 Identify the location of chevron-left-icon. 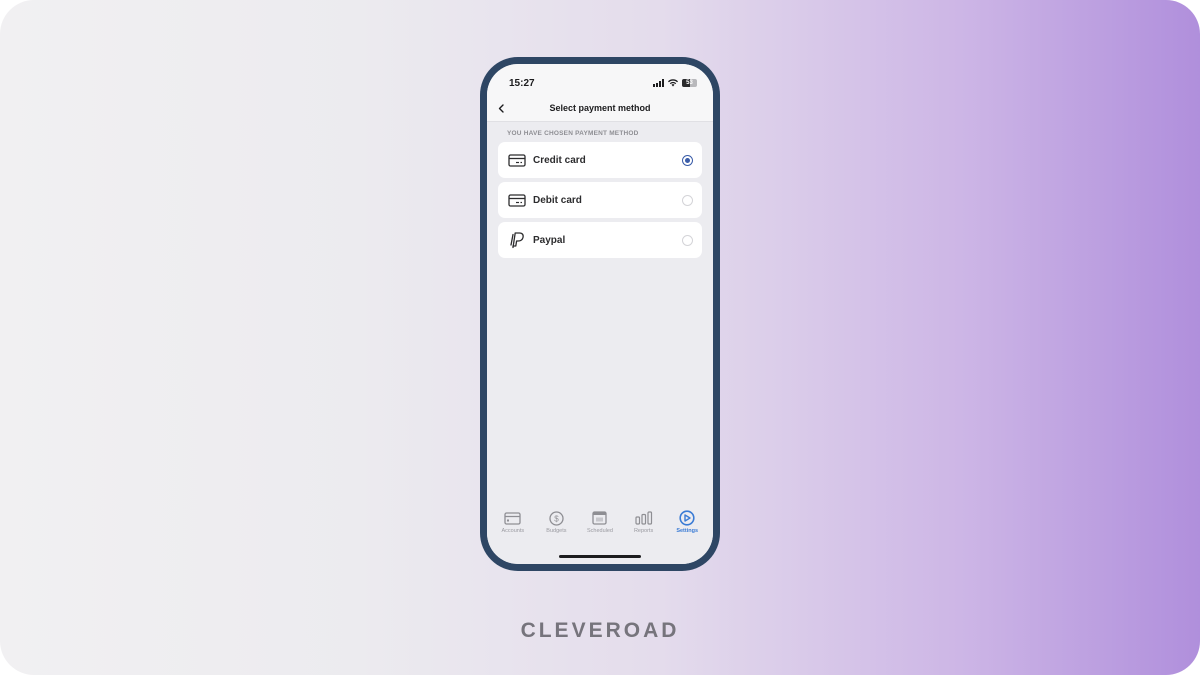
(501, 108).